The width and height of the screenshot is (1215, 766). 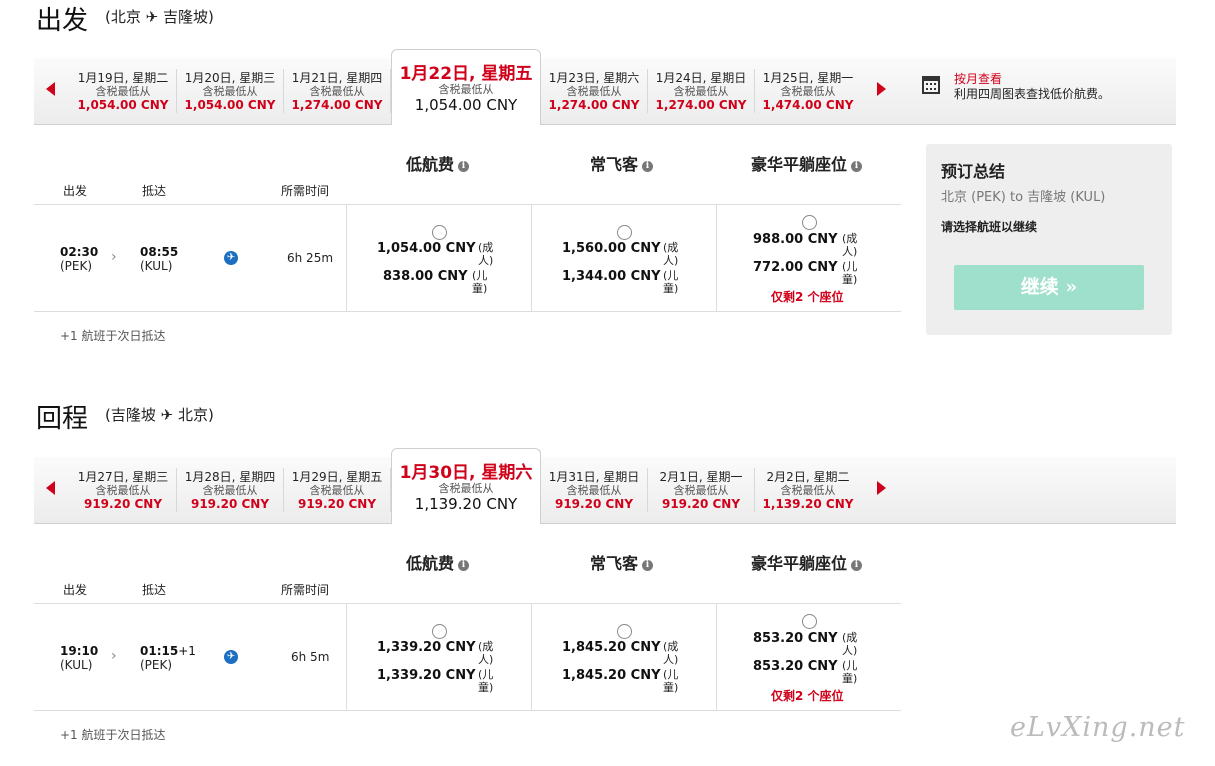 I want to click on duration: 6h 25m, so click(x=310, y=258).